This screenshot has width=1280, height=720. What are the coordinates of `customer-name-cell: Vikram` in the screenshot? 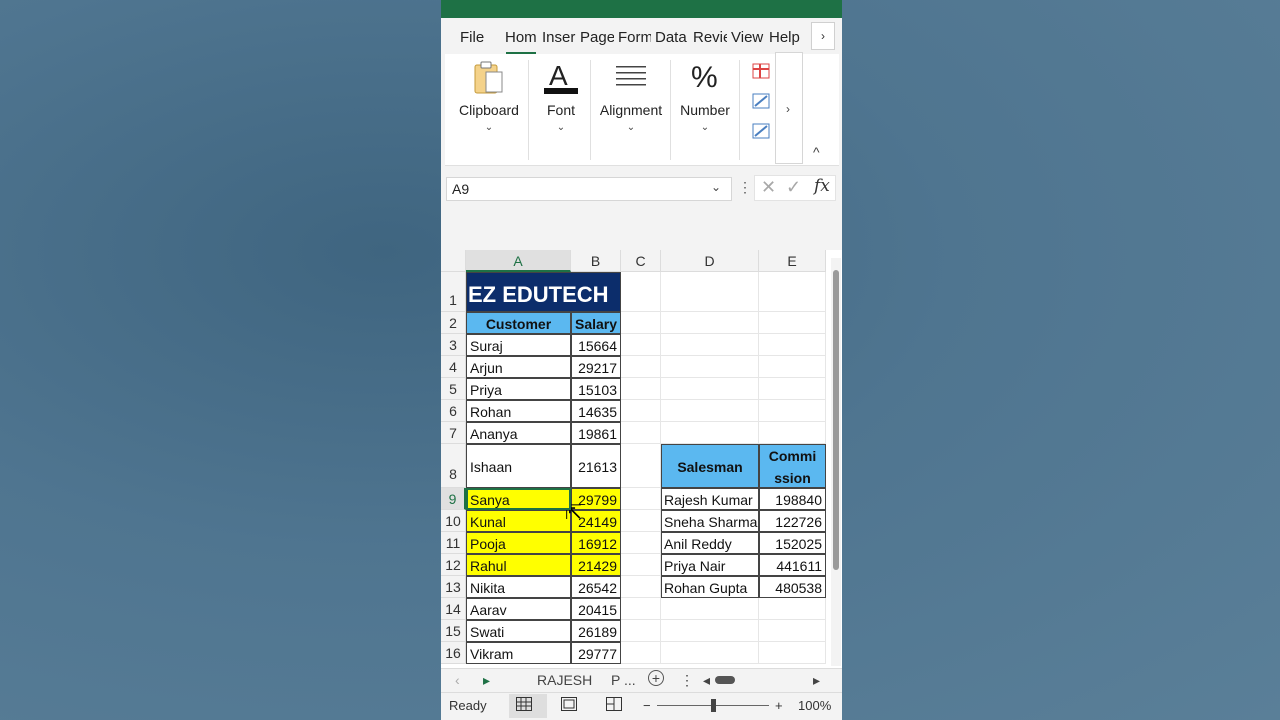 It's located at (518, 653).